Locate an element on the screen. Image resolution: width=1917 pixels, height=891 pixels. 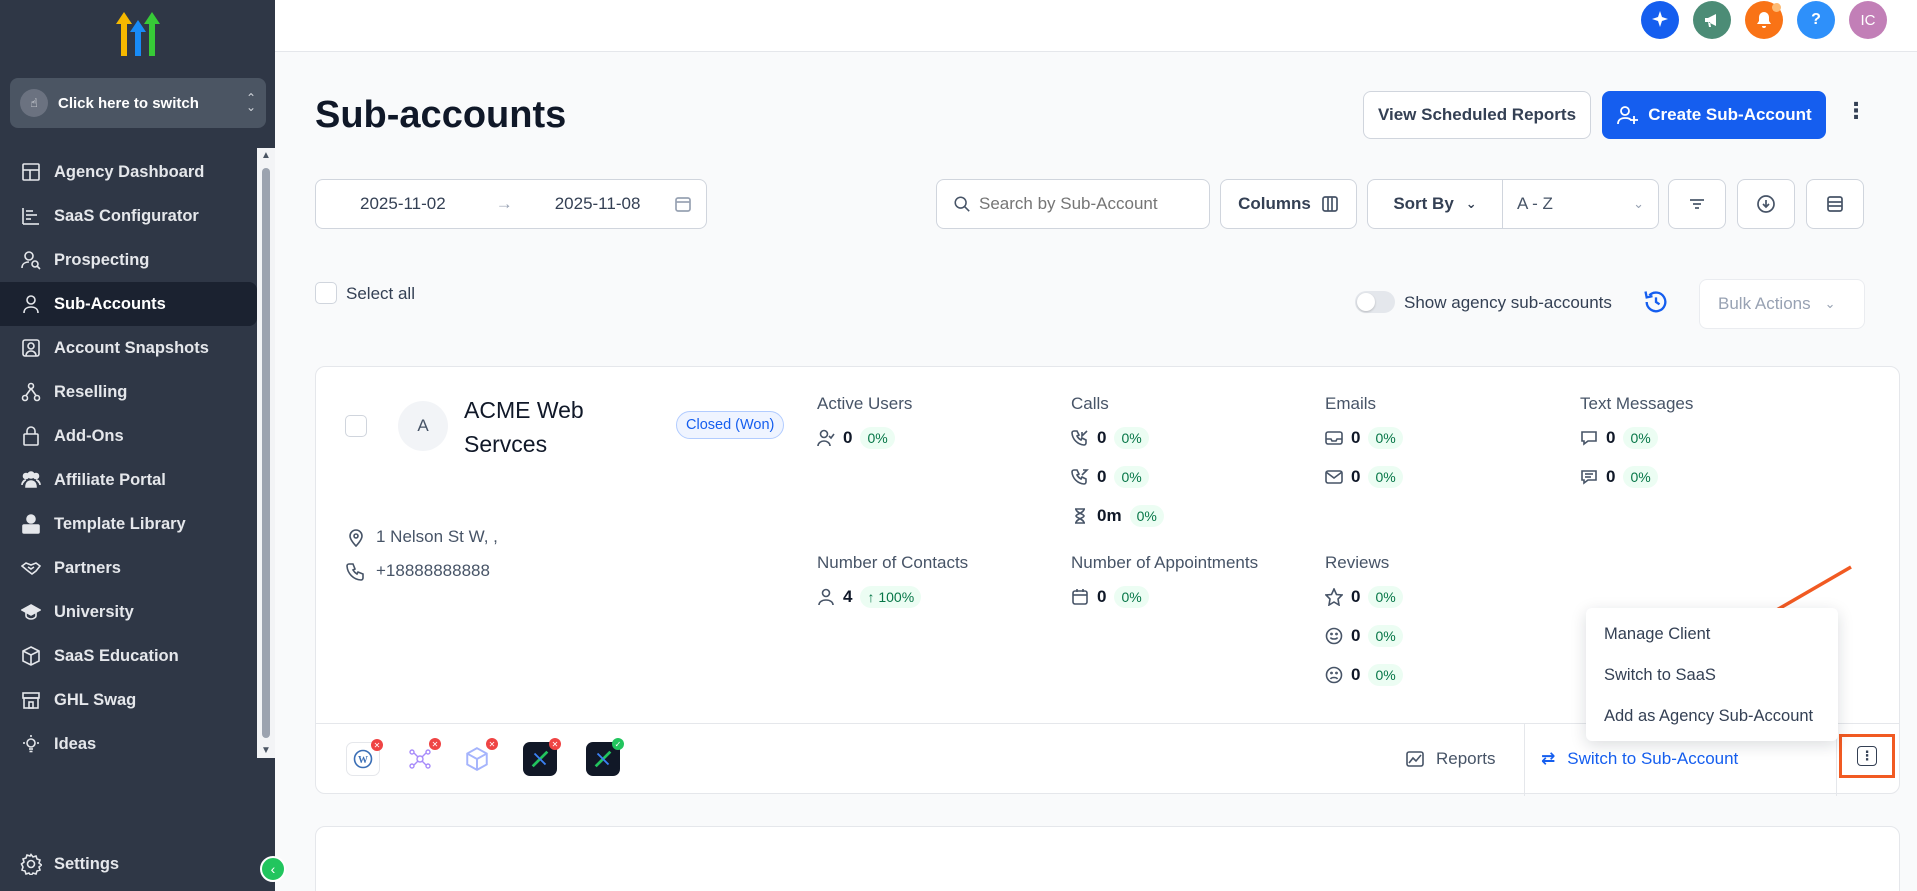
filter-button is located at coordinates (1697, 204).